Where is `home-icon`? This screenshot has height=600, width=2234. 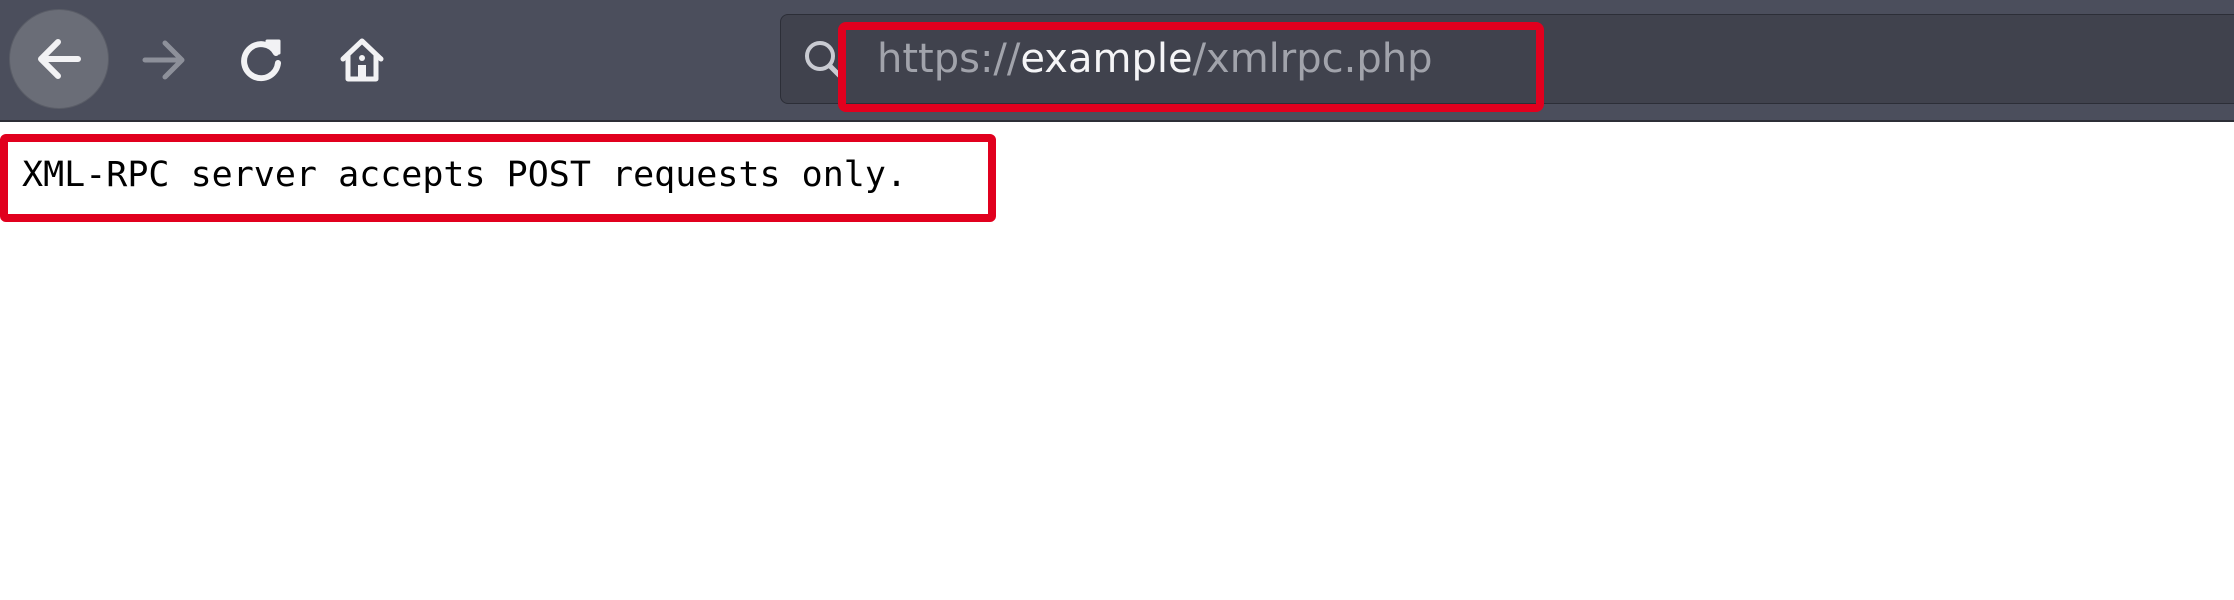 home-icon is located at coordinates (362, 60).